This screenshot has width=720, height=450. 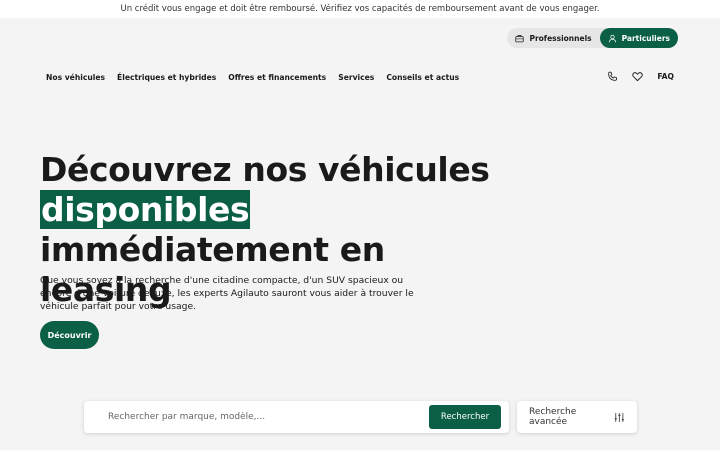 What do you see at coordinates (520, 38) in the screenshot?
I see `briefcase-icon` at bounding box center [520, 38].